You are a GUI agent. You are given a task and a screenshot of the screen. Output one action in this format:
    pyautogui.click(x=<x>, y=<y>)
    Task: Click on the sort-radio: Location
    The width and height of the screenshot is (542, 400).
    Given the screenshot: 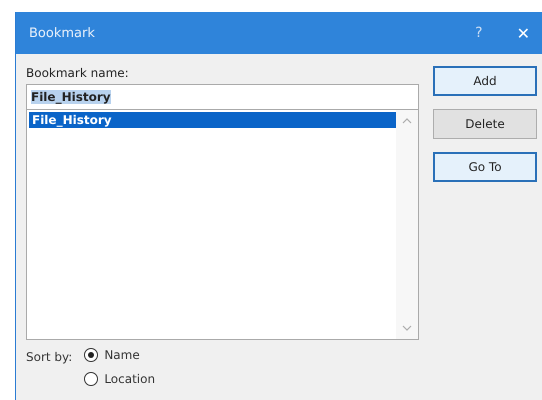 What is the action you would take?
    pyautogui.click(x=120, y=379)
    